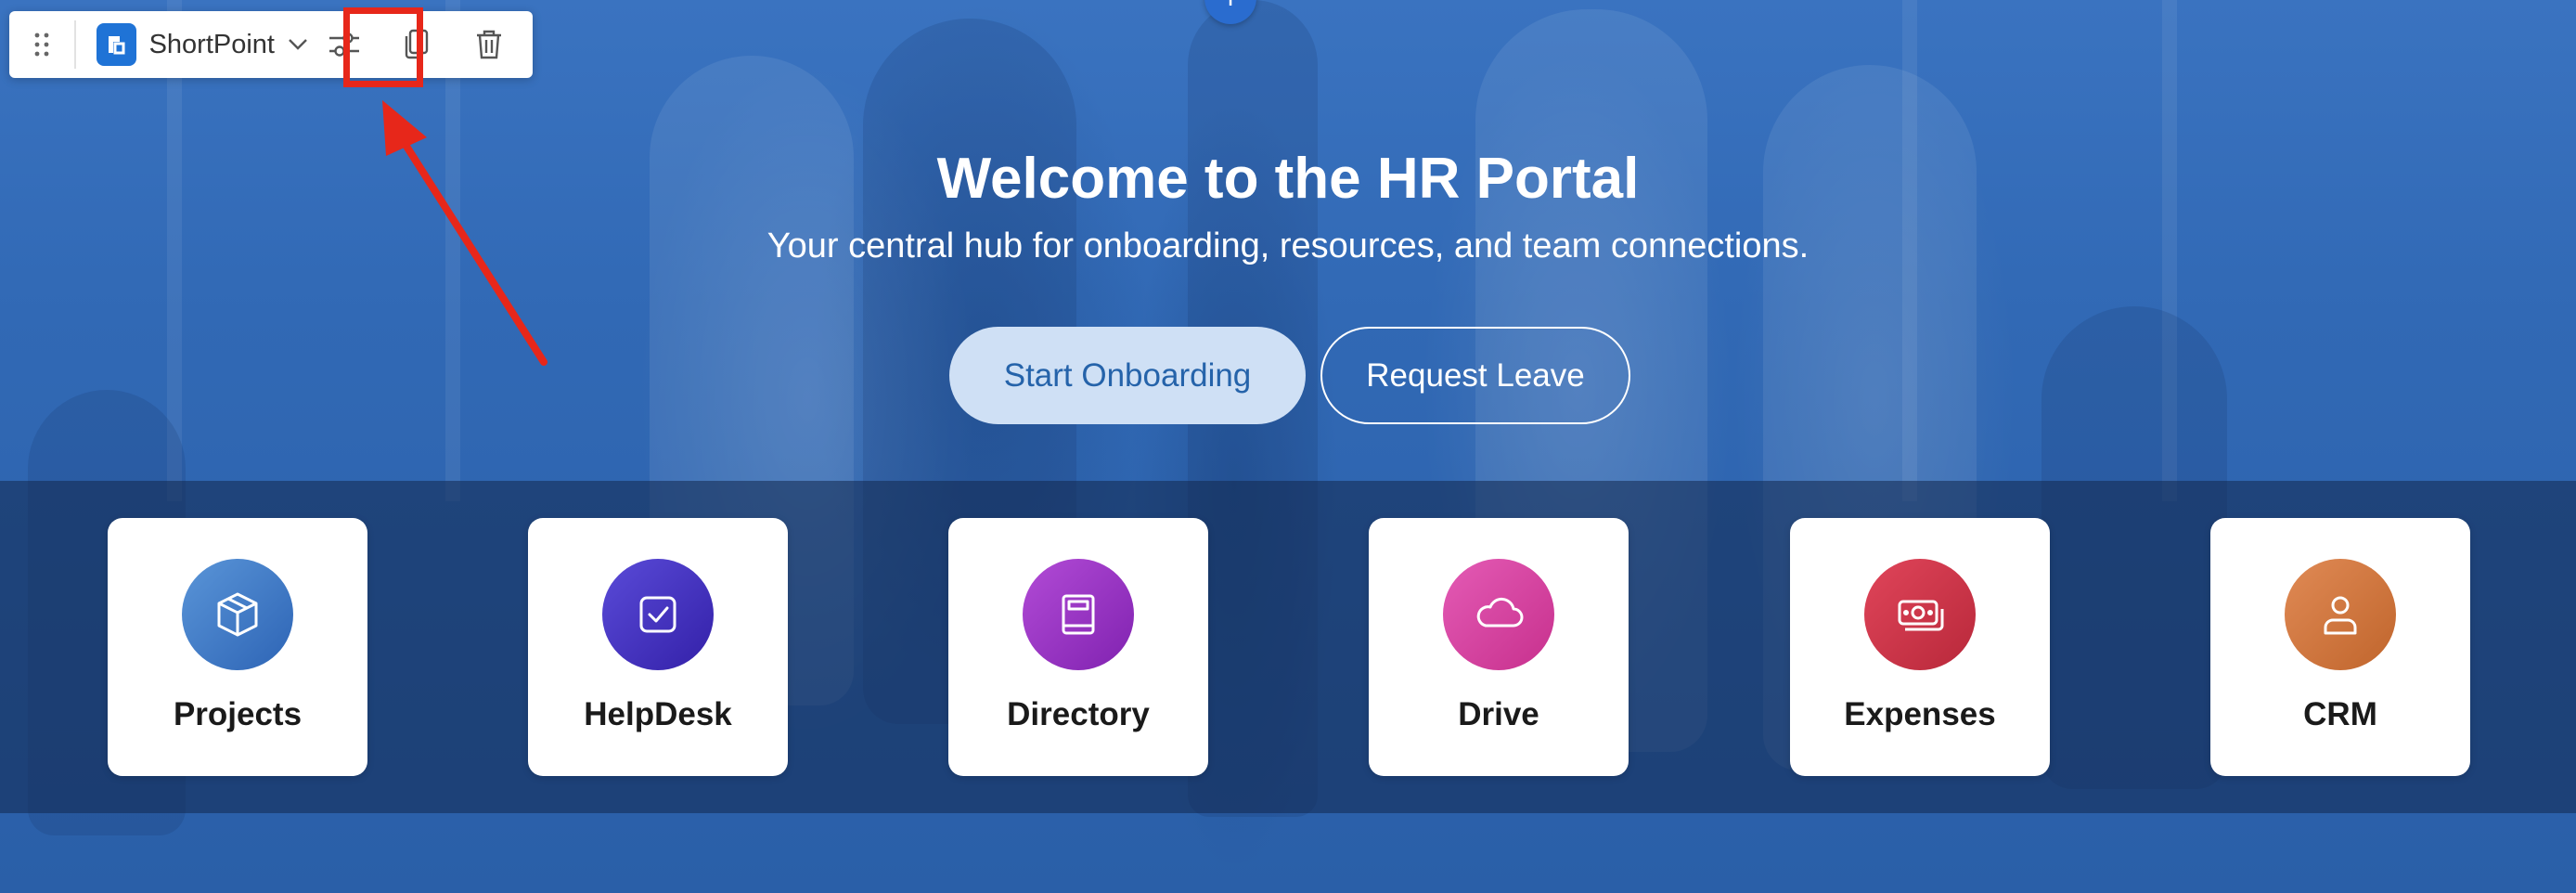 The height and width of the screenshot is (893, 2576). I want to click on tile-label: Projects, so click(238, 714).